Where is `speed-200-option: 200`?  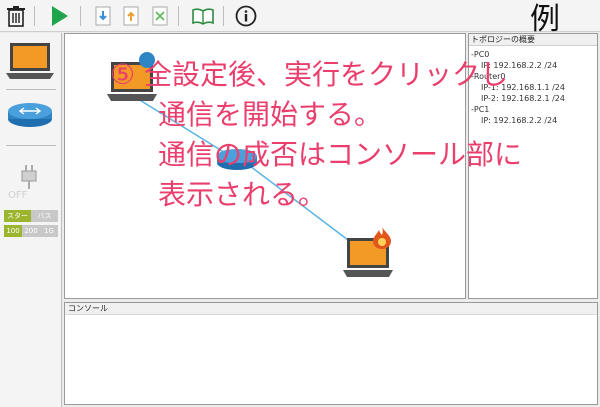 speed-200-option: 200 is located at coordinates (31, 231).